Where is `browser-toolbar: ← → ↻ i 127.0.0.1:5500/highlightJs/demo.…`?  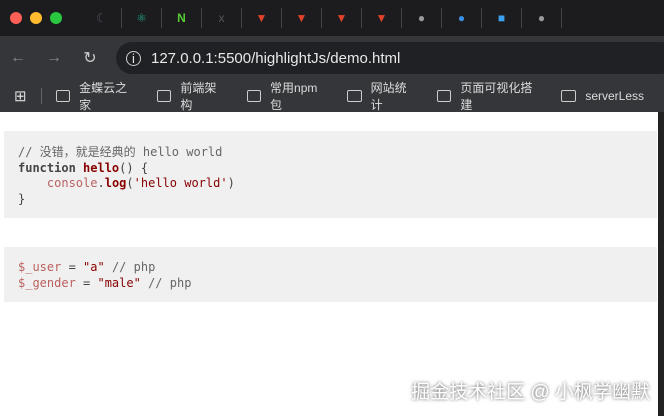
browser-toolbar: ← → ↻ i 127.0.0.1:5500/highlightJs/demo.… is located at coordinates (332, 58).